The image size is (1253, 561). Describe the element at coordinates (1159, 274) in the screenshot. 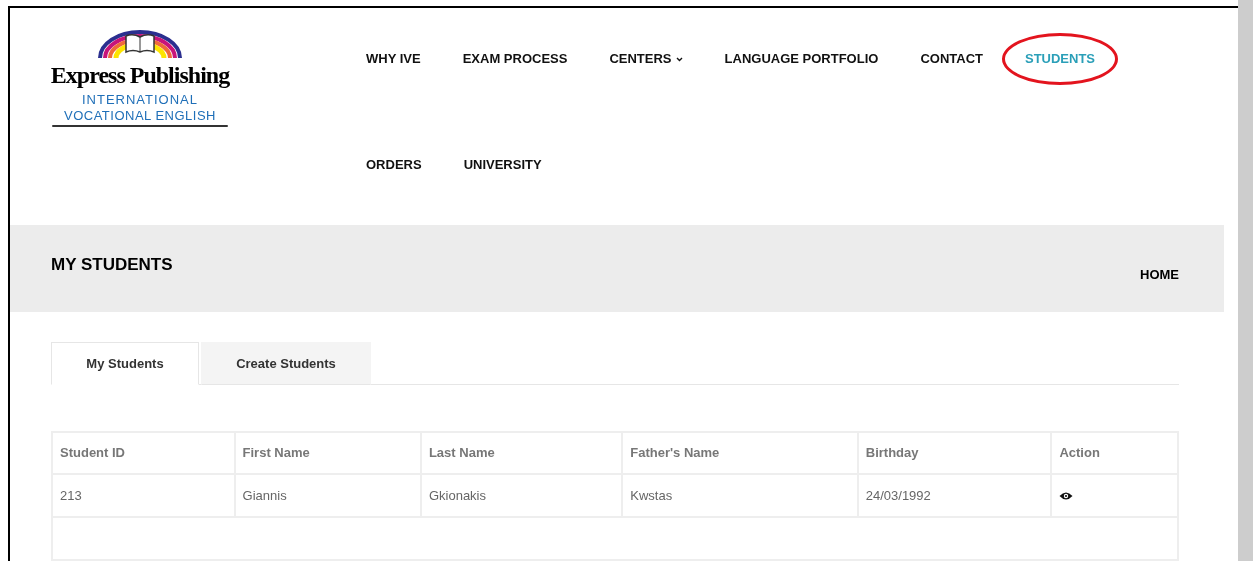

I see `breadcrumb-link: HOME` at that location.